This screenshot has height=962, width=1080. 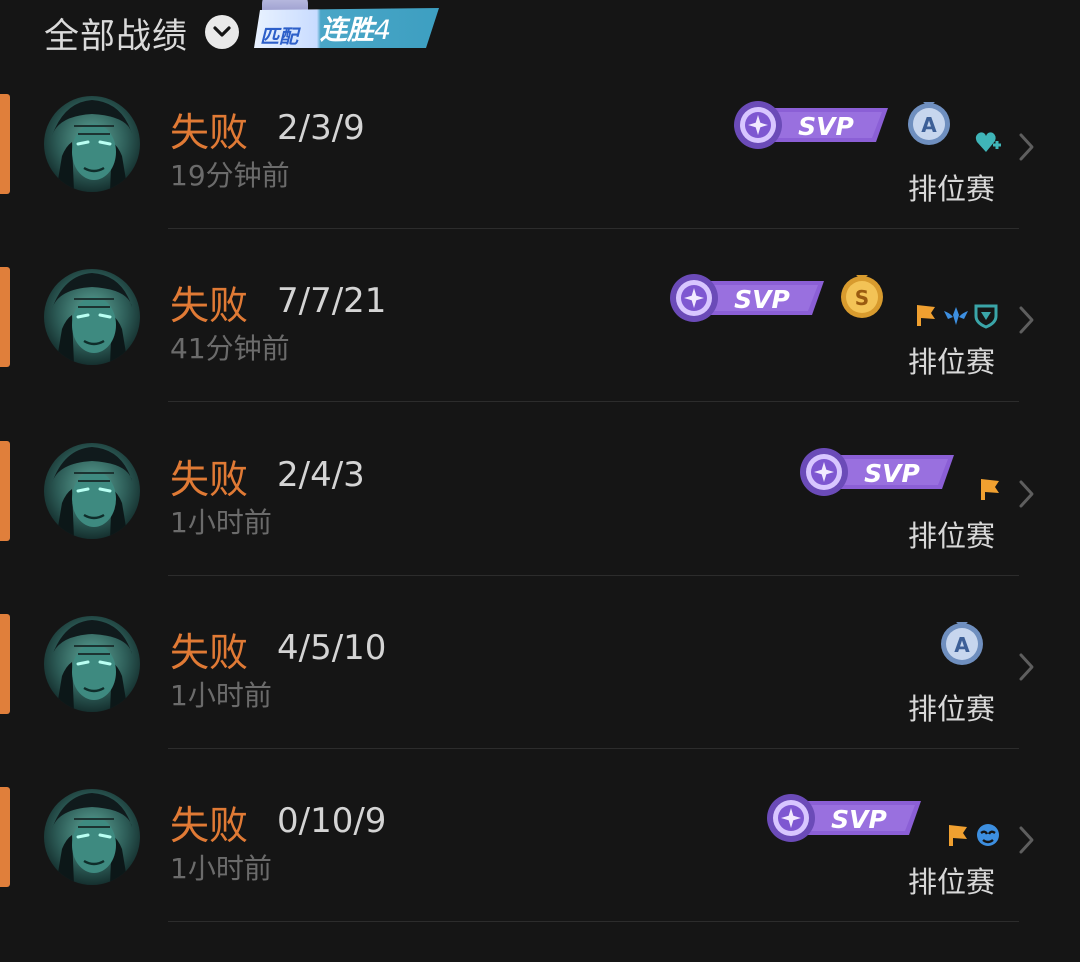 I want to click on chevron-down-icon, so click(x=222, y=32).